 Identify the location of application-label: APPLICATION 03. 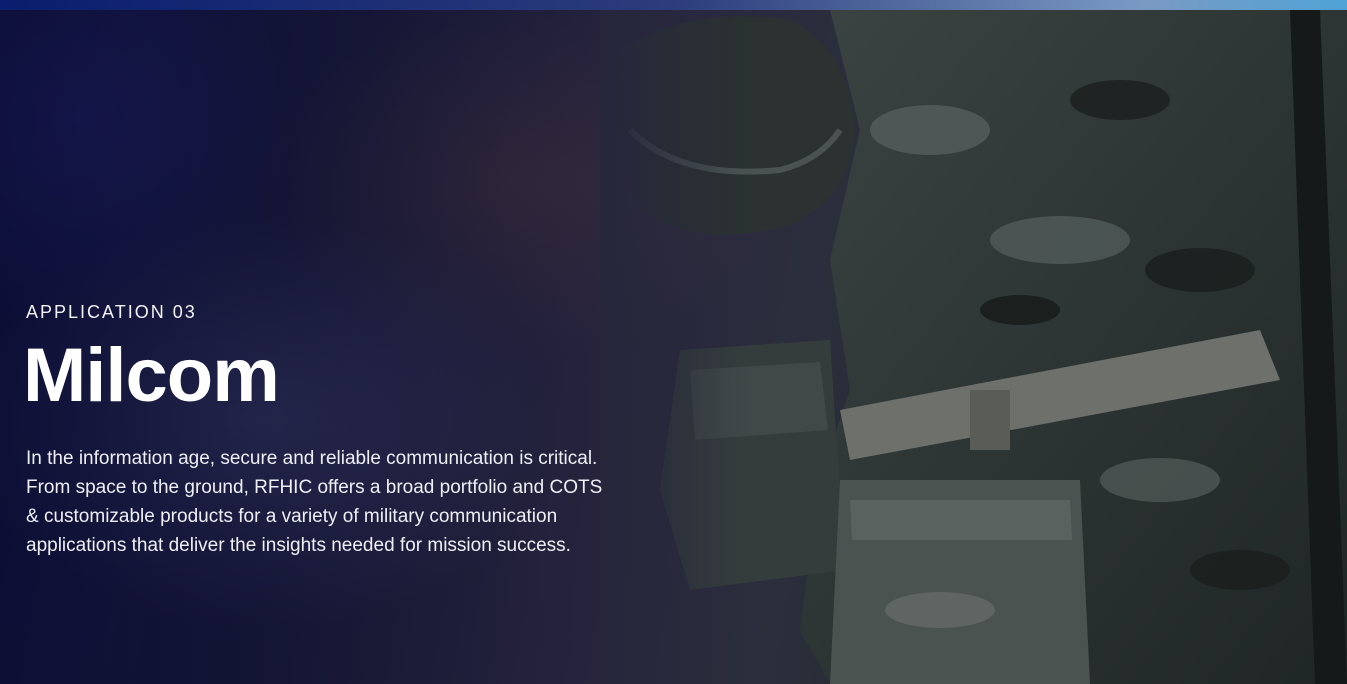
(111, 312).